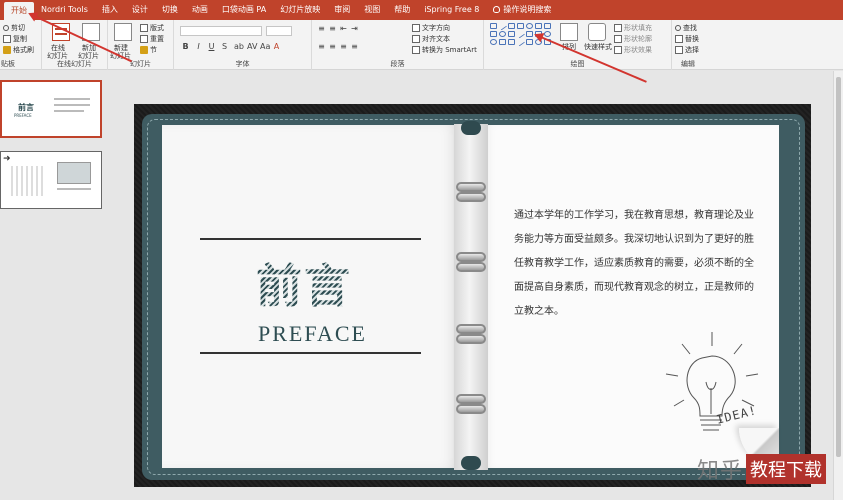 Image resolution: width=843 pixels, height=500 pixels. I want to click on shape-outline-button: 形状轮廓, so click(633, 39).